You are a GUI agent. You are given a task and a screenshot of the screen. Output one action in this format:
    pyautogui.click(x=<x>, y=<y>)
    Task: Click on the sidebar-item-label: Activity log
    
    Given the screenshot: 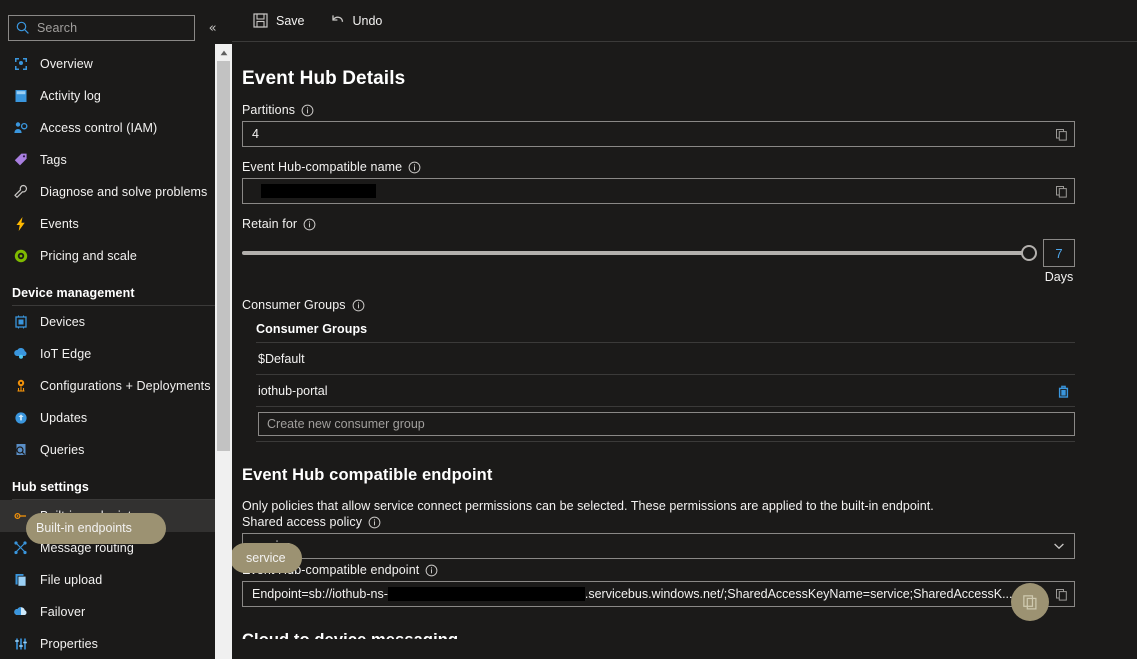 What is the action you would take?
    pyautogui.click(x=70, y=96)
    